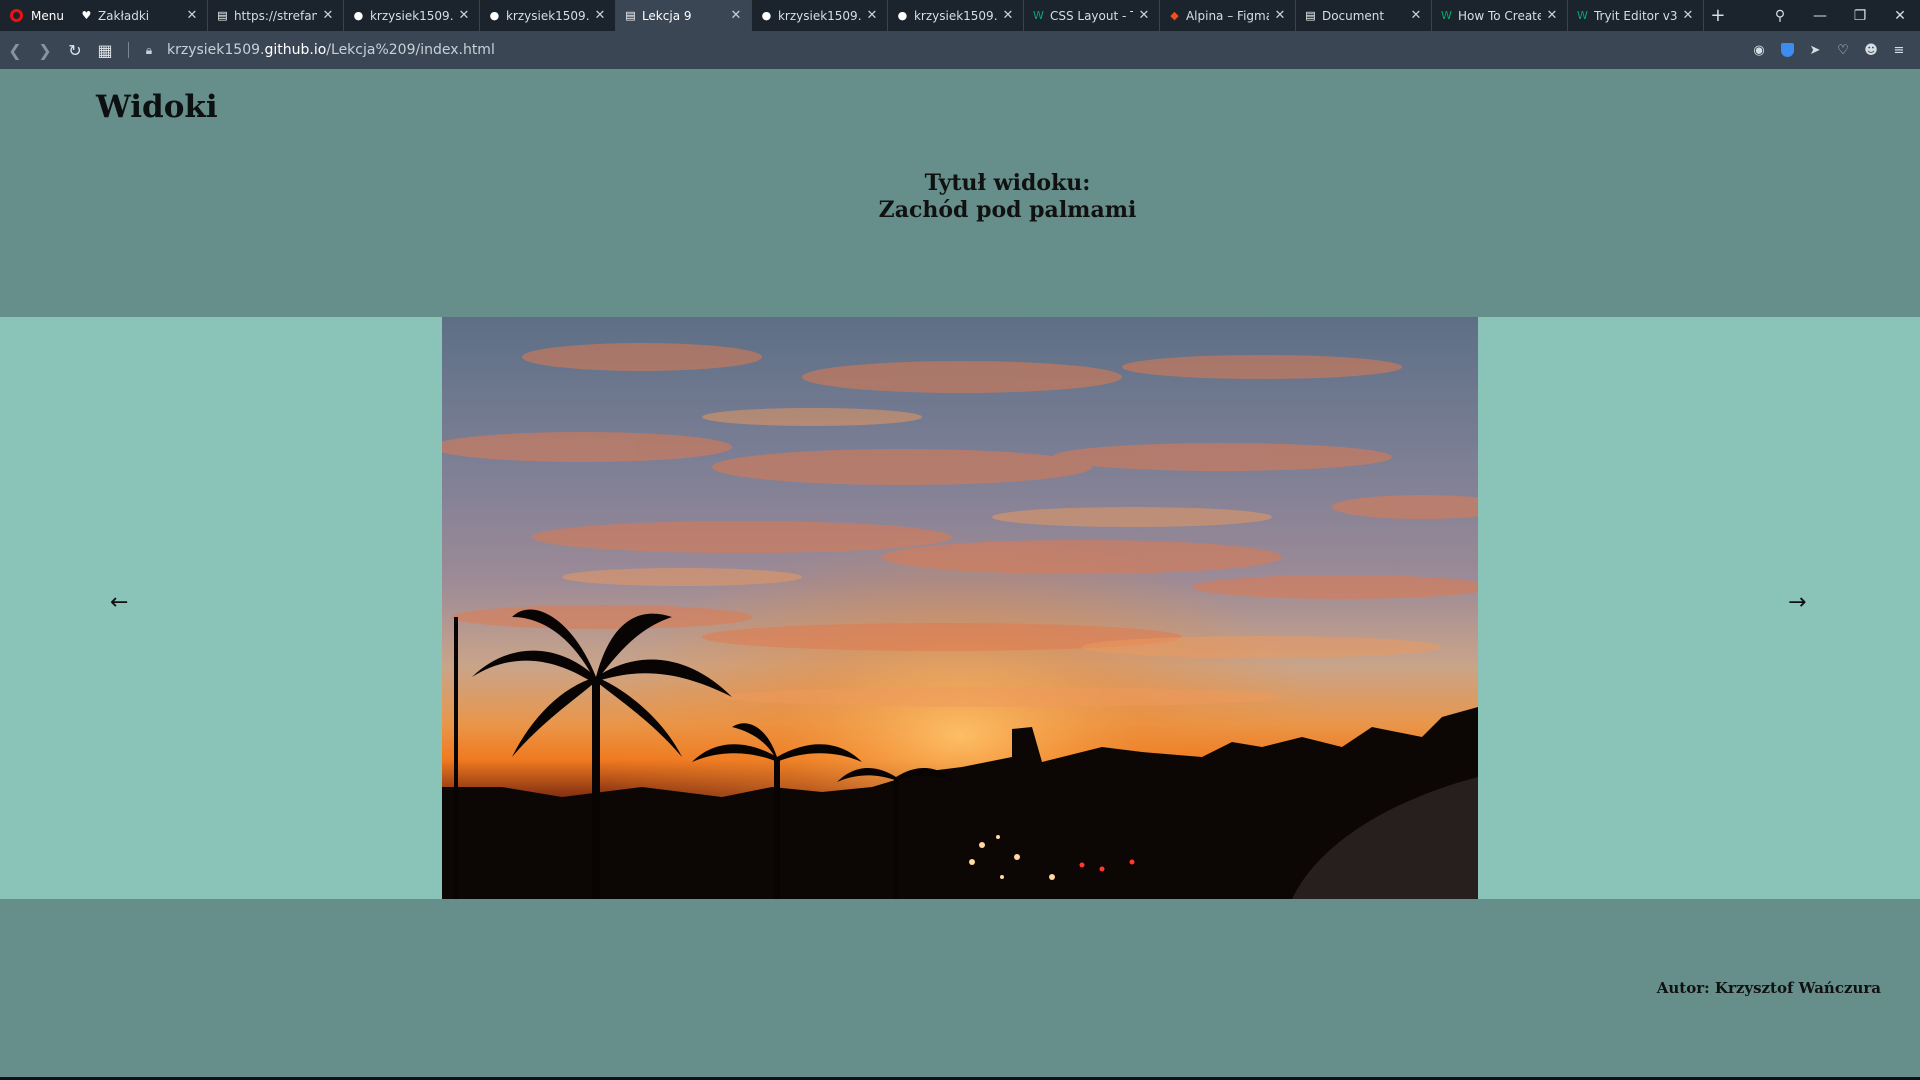 This screenshot has width=1920, height=1080. I want to click on browser-tab: W CSS Layout - Th ✕, so click(1092, 15).